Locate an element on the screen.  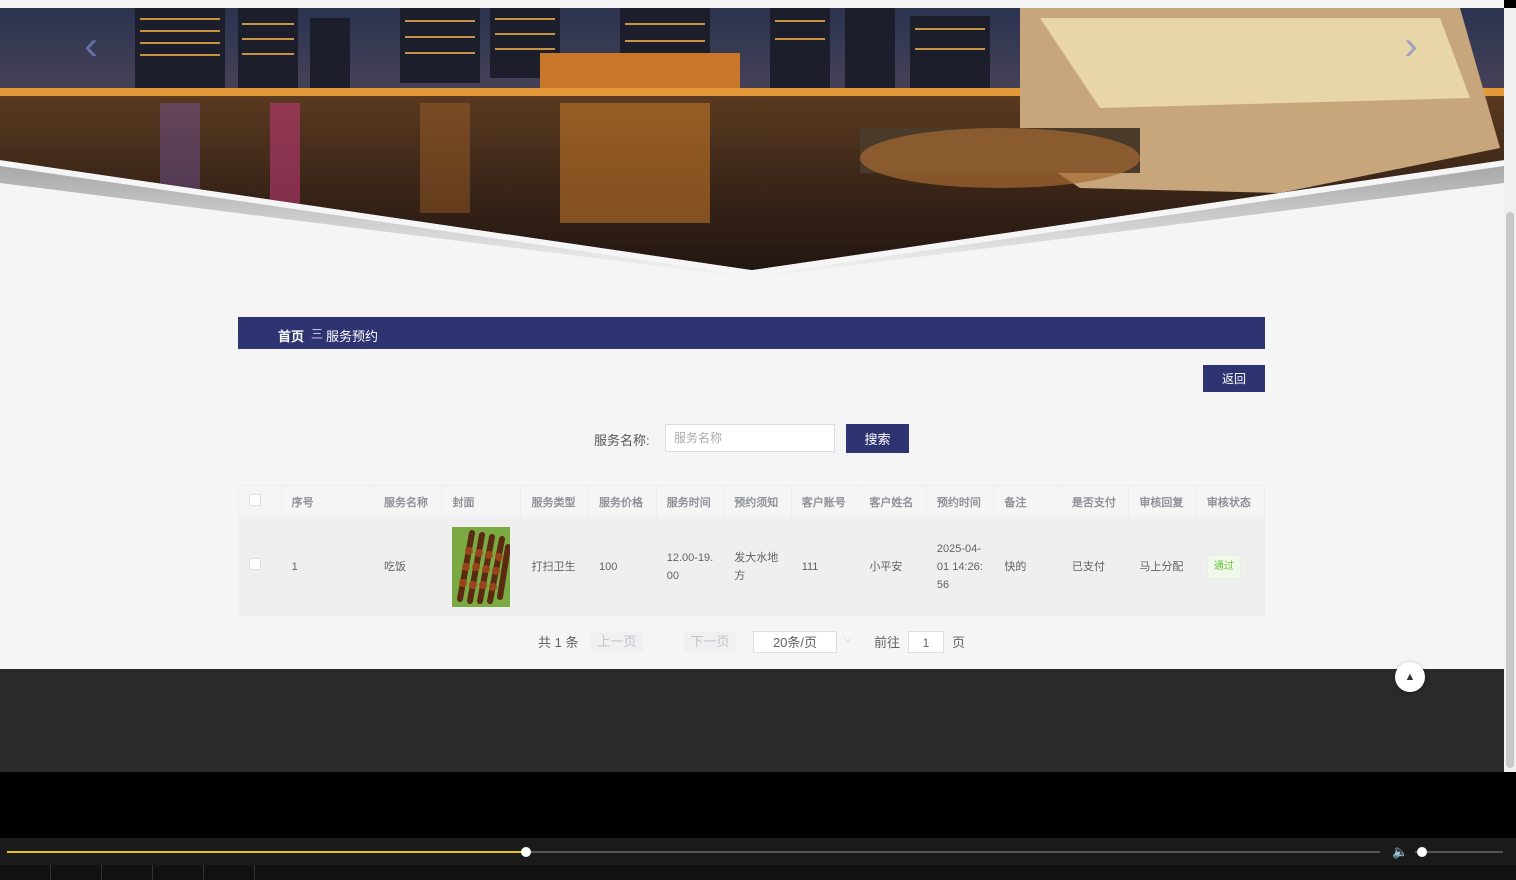
video-progress-handle is located at coordinates (526, 852).